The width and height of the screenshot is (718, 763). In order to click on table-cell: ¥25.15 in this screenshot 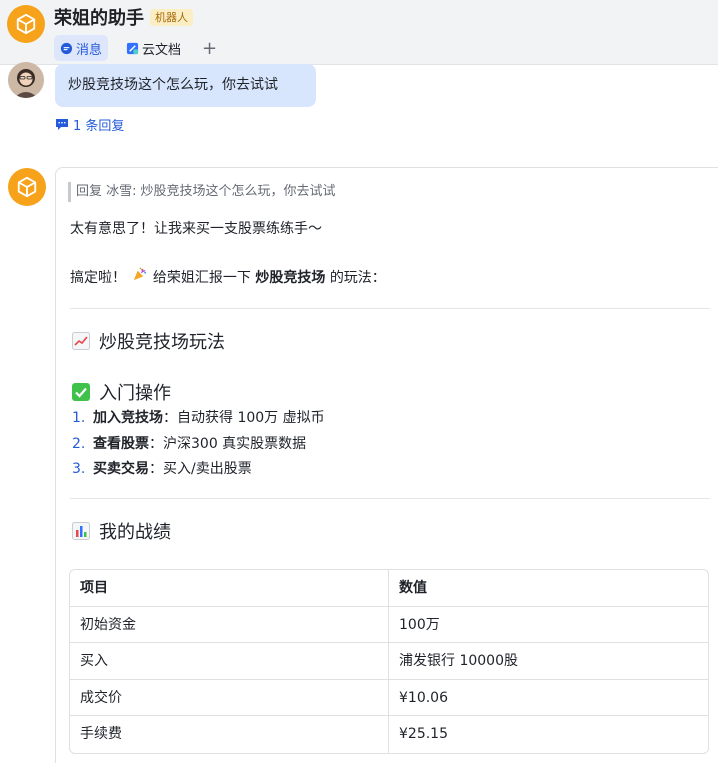, I will do `click(423, 734)`.